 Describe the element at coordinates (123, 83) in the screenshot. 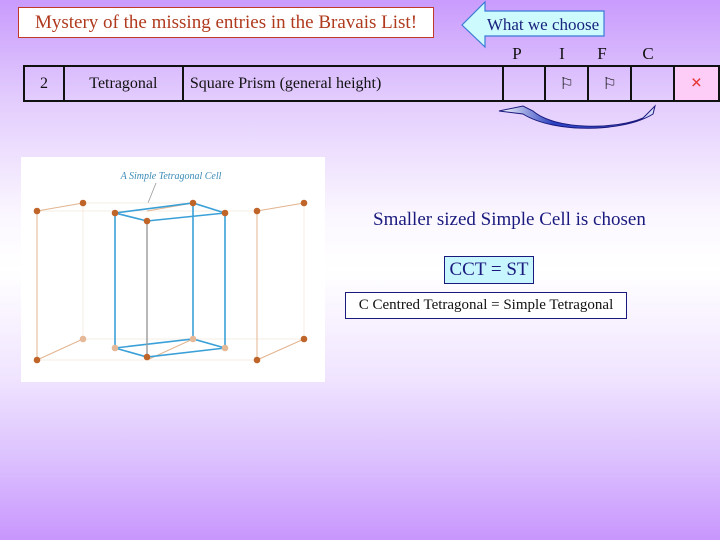

I see `crystal-system: Tetragonal` at that location.